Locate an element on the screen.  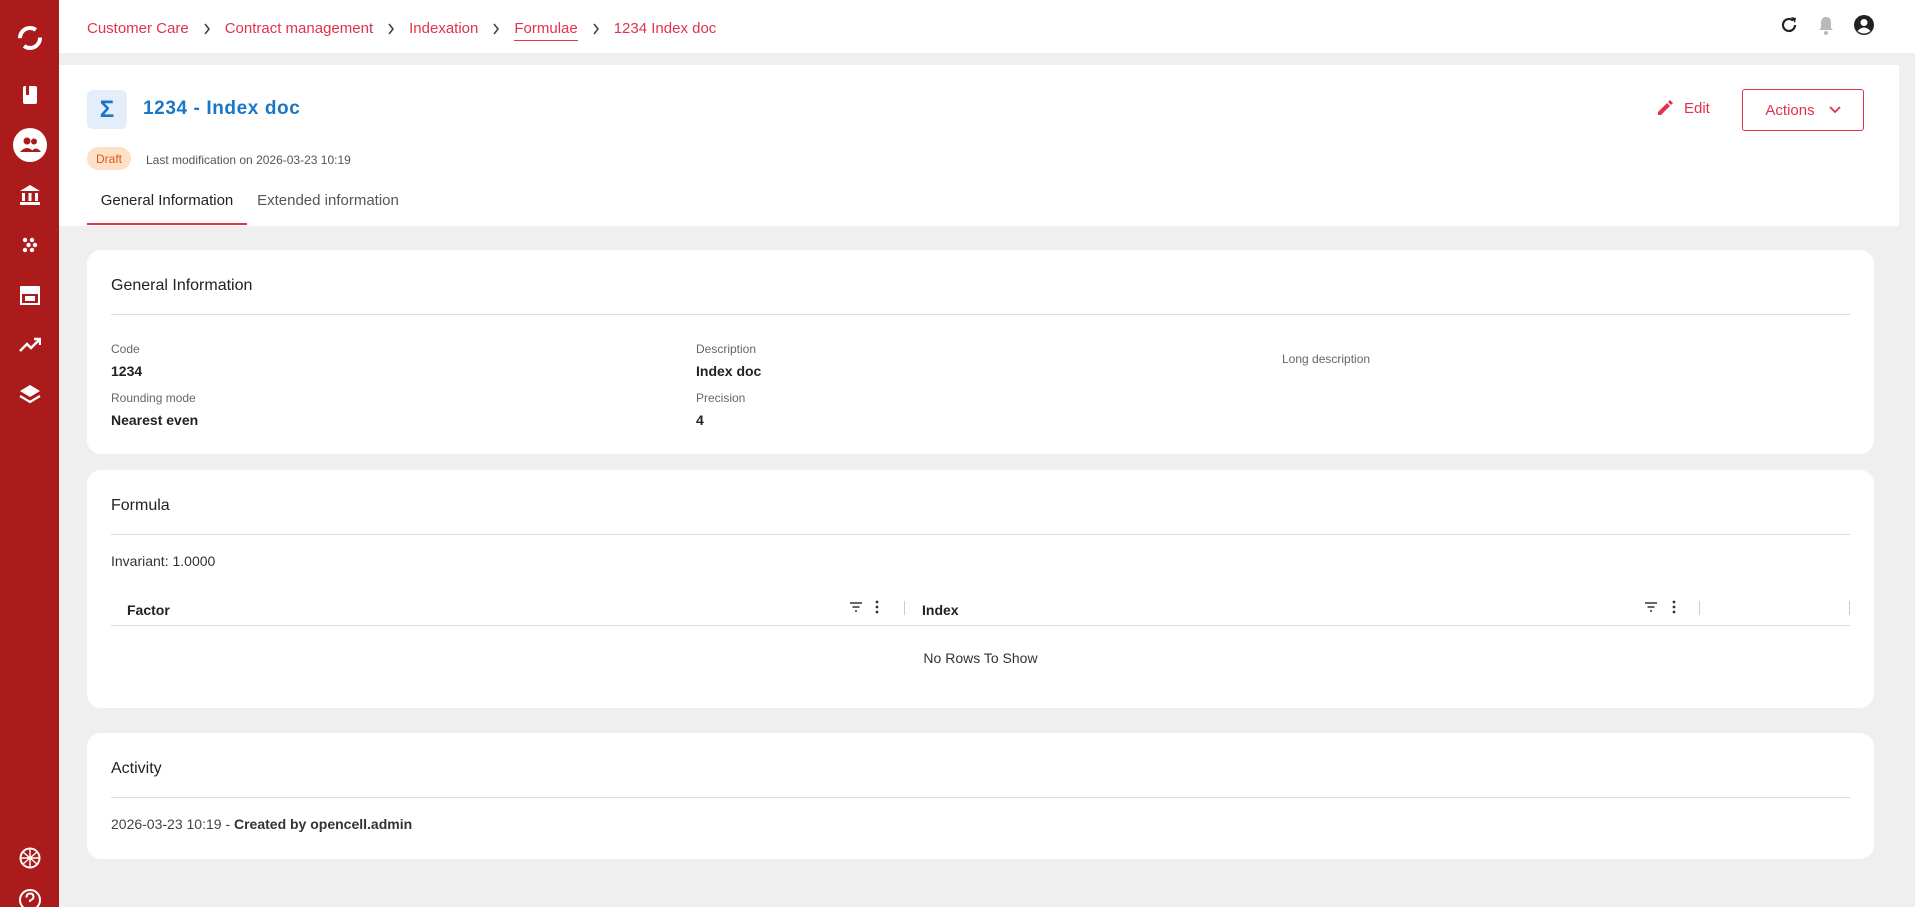
code-label: Code is located at coordinates (125, 349).